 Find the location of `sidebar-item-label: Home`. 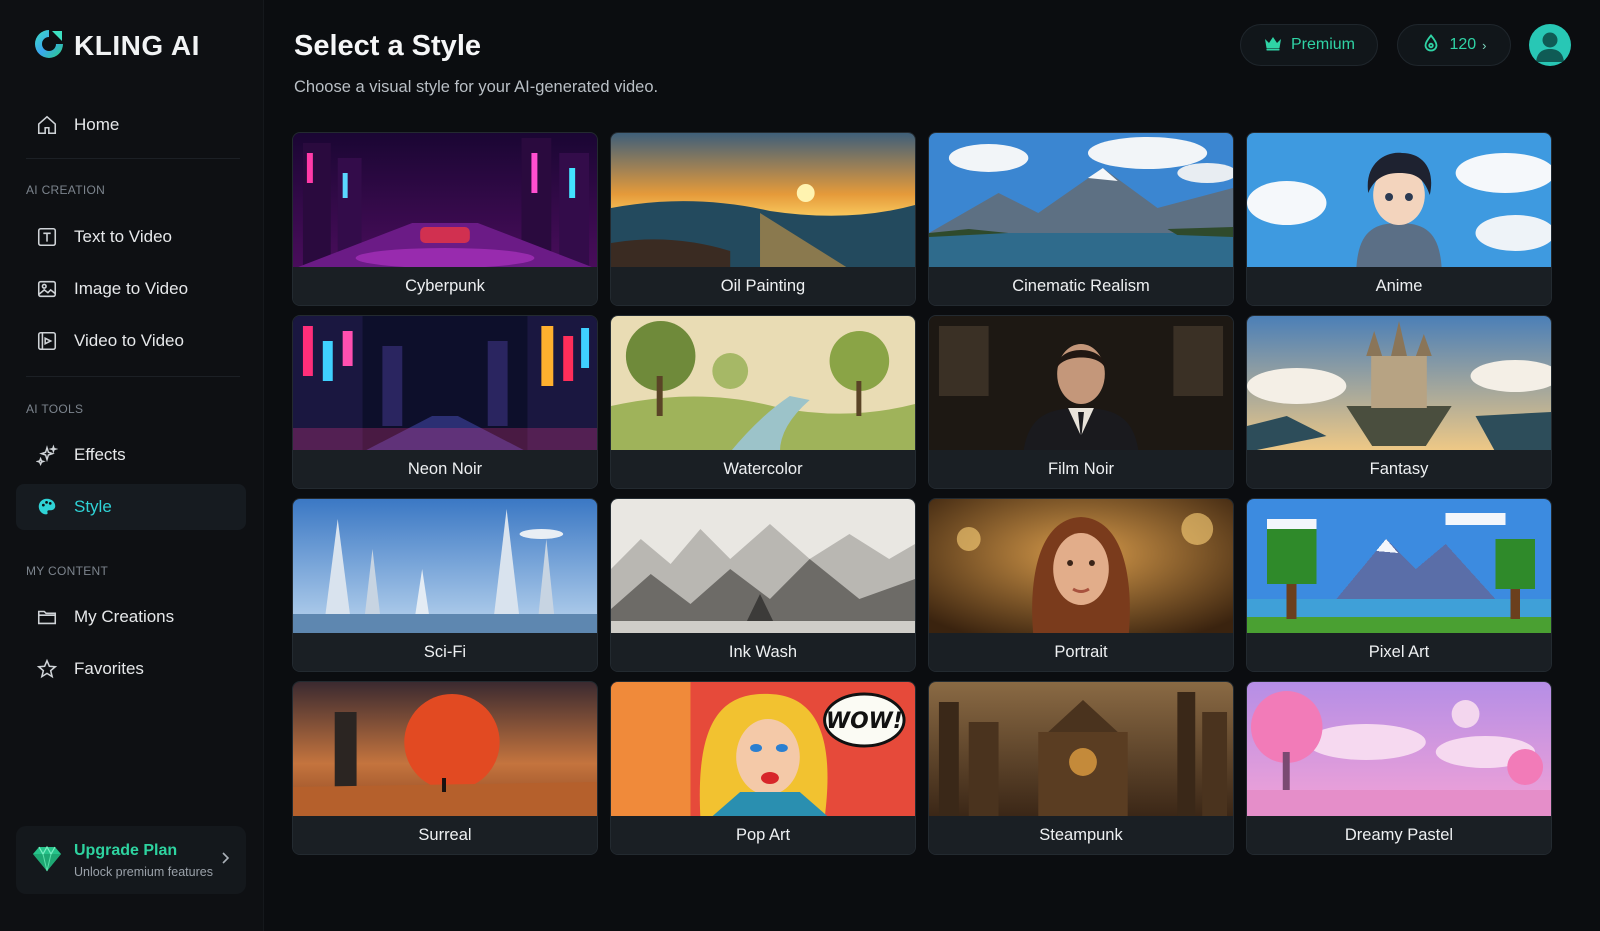

sidebar-item-label: Home is located at coordinates (97, 124).